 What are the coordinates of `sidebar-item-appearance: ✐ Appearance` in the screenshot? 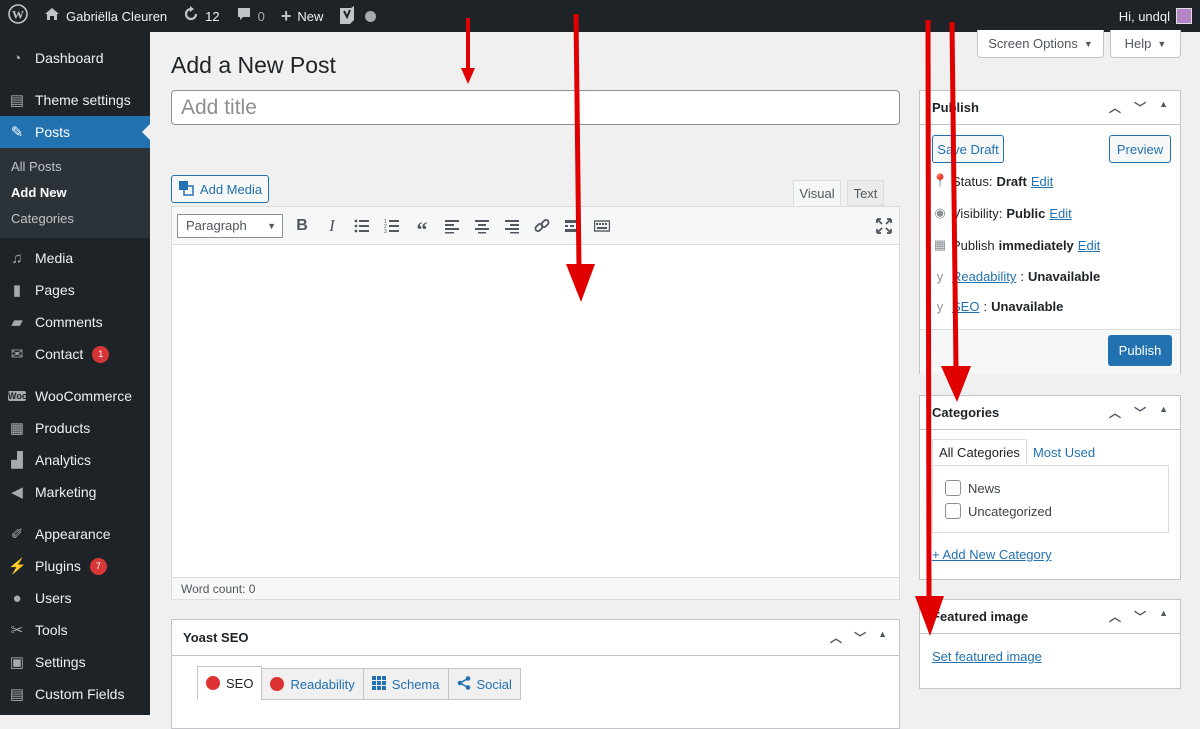 It's located at (75, 534).